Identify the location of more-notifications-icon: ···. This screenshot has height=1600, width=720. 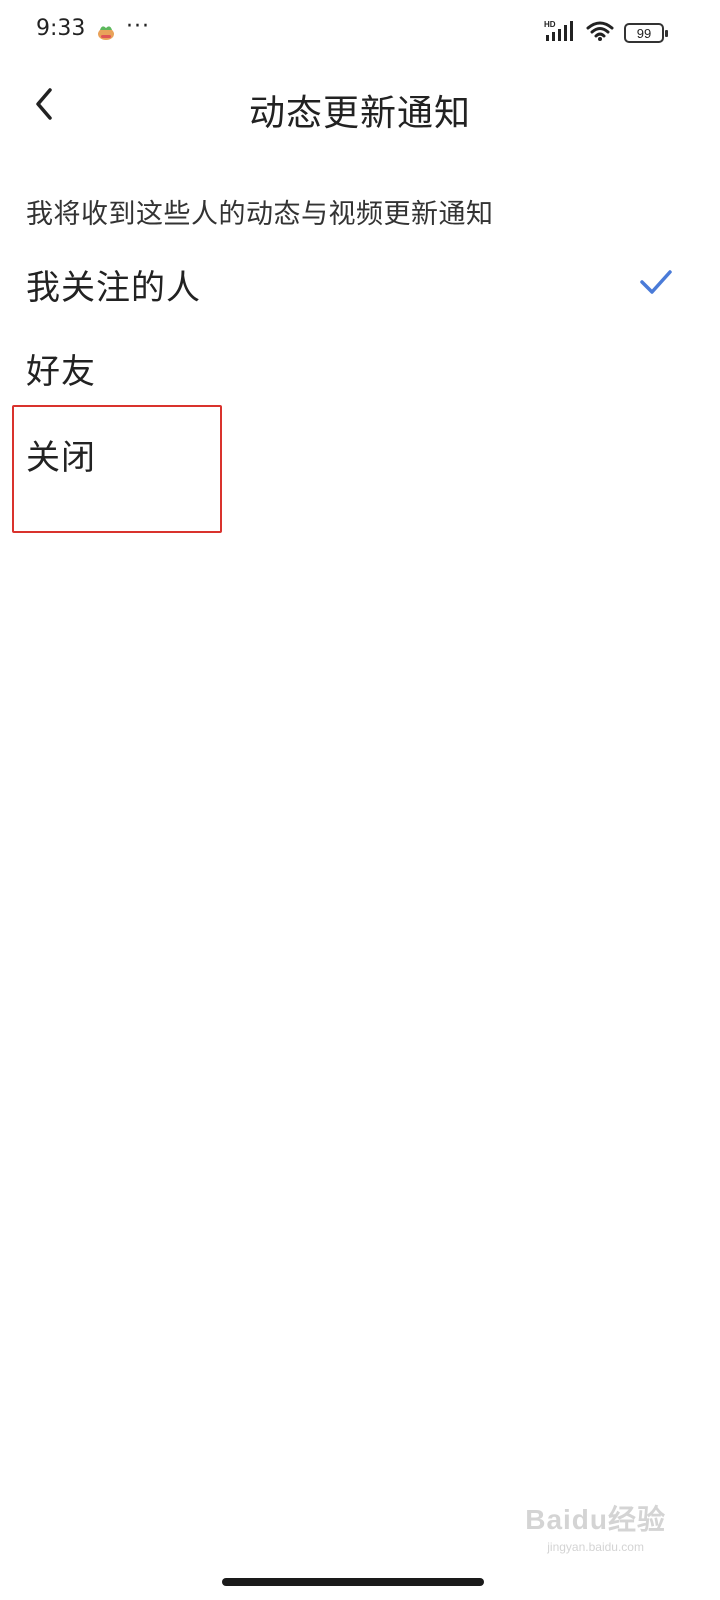
(138, 26).